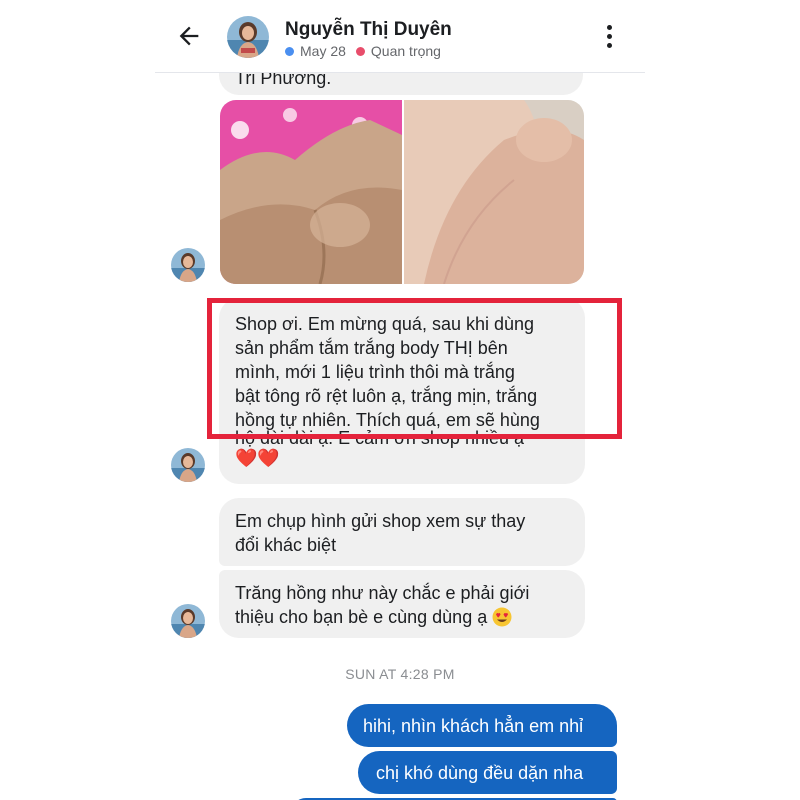  Describe the element at coordinates (380, 521) in the screenshot. I see `message-line: Em chụp hình gửi shop xem sự thay` at that location.